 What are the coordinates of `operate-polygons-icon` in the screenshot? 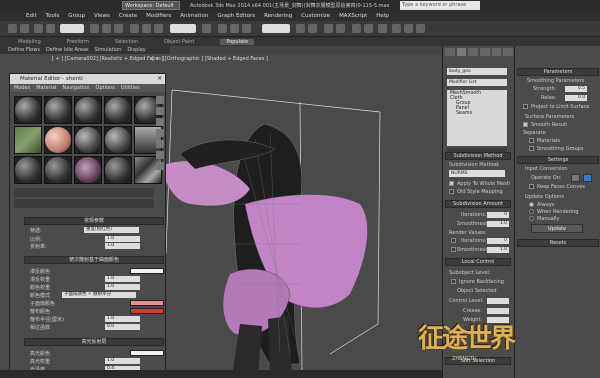 It's located at (587, 178).